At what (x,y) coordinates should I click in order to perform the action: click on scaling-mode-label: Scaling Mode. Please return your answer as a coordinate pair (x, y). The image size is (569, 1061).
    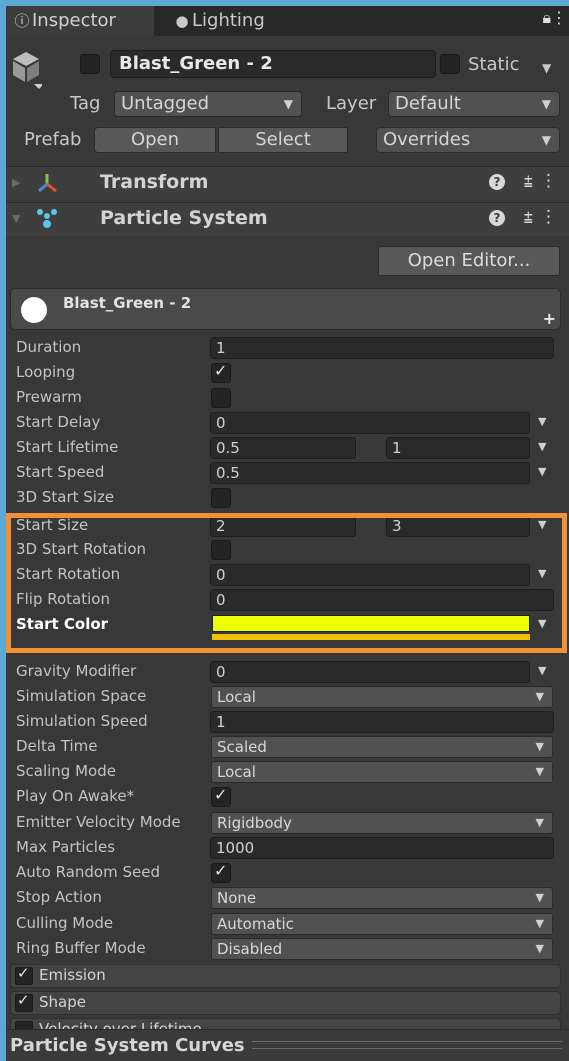
    Looking at the image, I should click on (66, 771).